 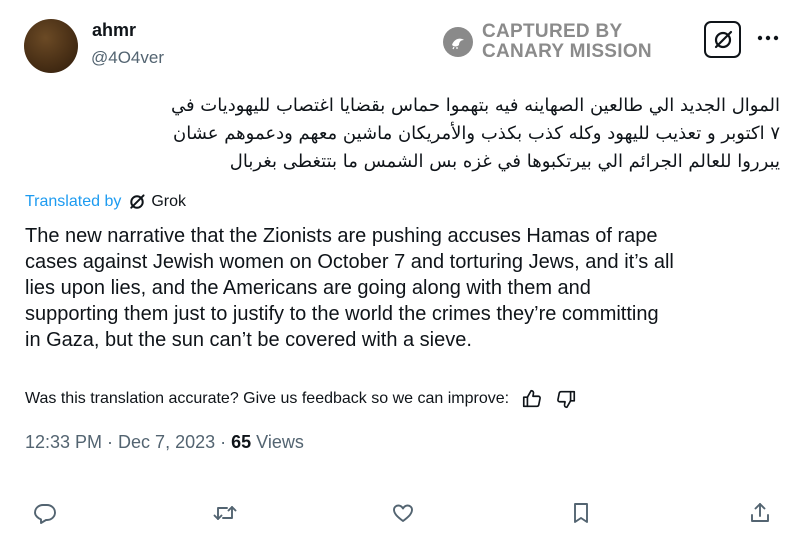 What do you see at coordinates (566, 399) in the screenshot?
I see `thumbs-down-icon` at bounding box center [566, 399].